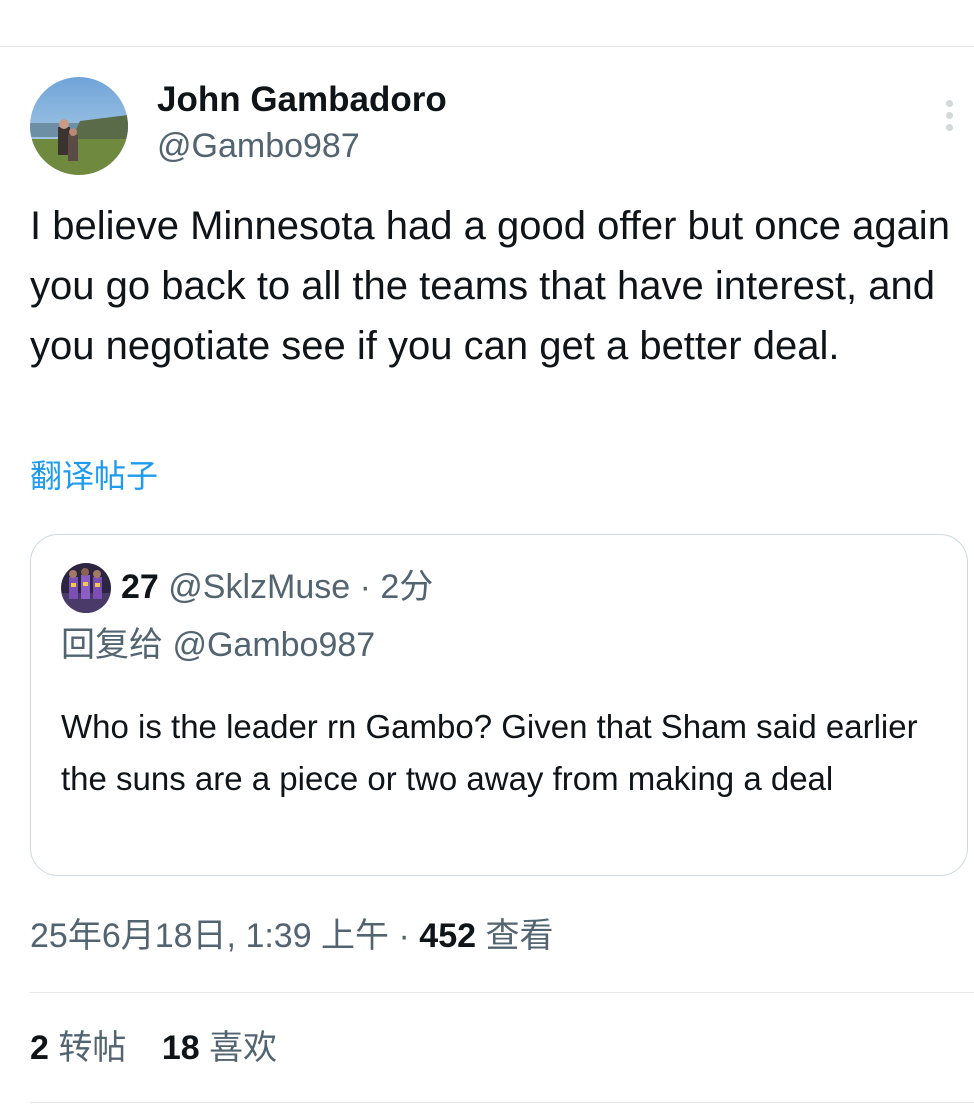  I want to click on divider-stats-top, so click(502, 992).